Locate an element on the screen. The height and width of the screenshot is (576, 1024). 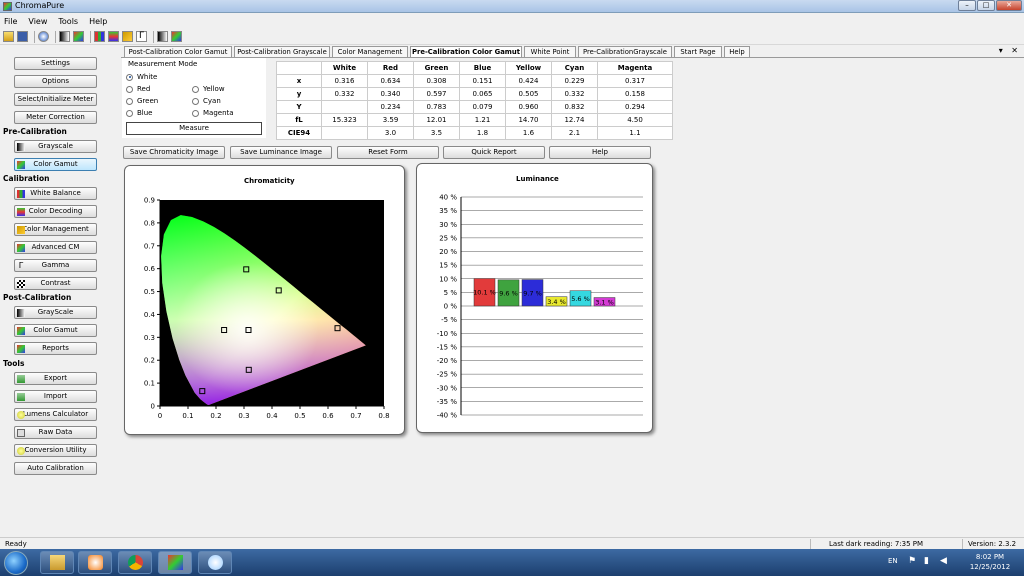
radio-icon is located at coordinates (129, 89).